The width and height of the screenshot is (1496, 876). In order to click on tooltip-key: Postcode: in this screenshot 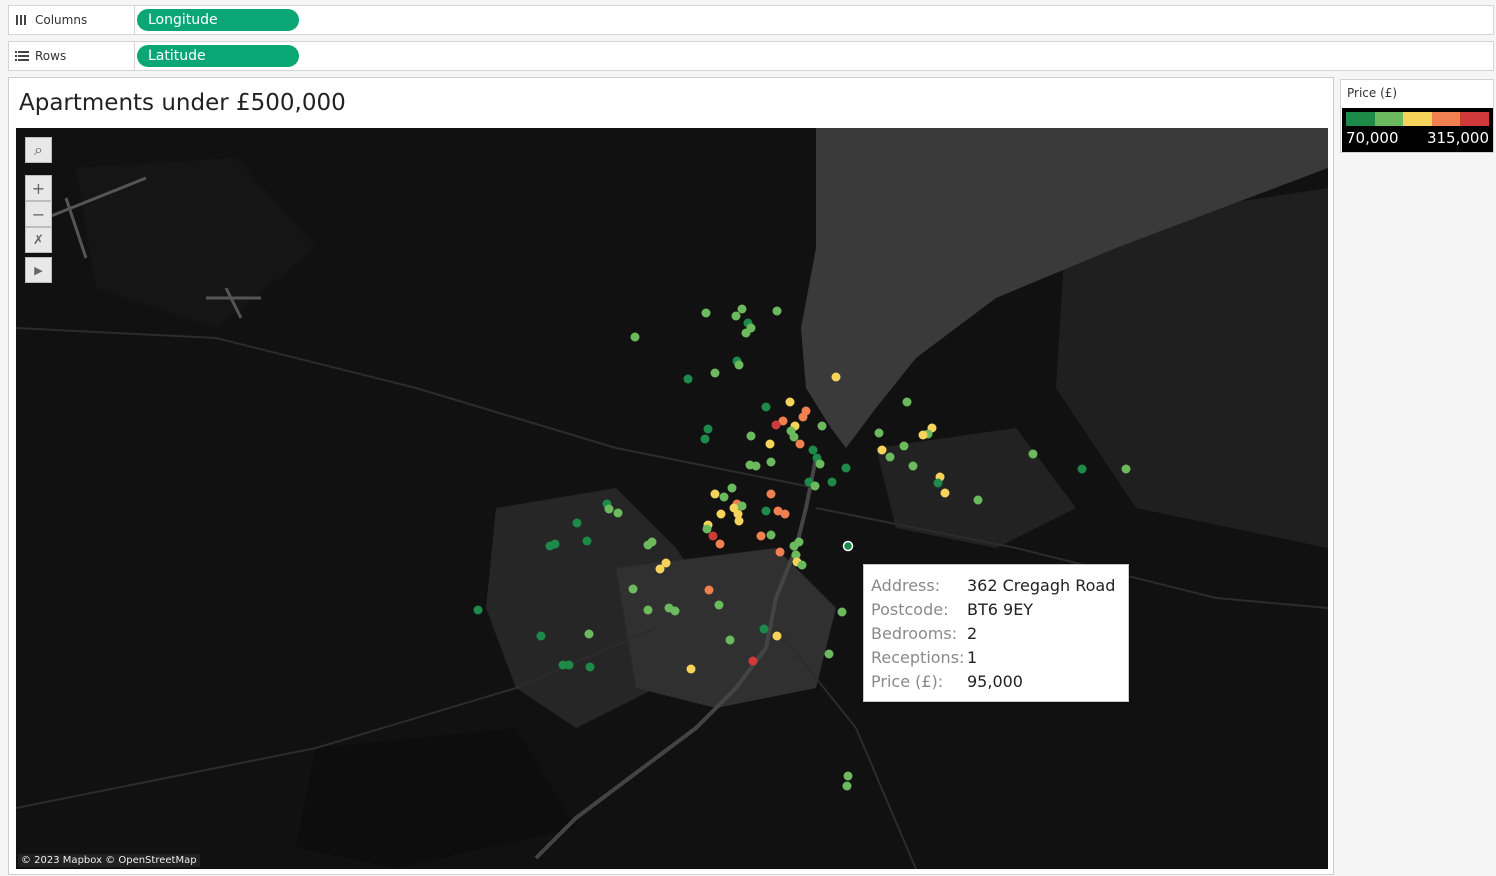, I will do `click(910, 609)`.